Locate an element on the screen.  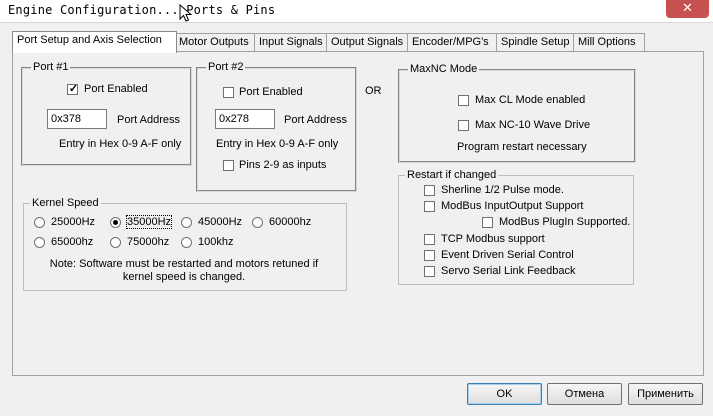
port2-hint: Entry in Hex 0-9 A-F only is located at coordinates (277, 144).